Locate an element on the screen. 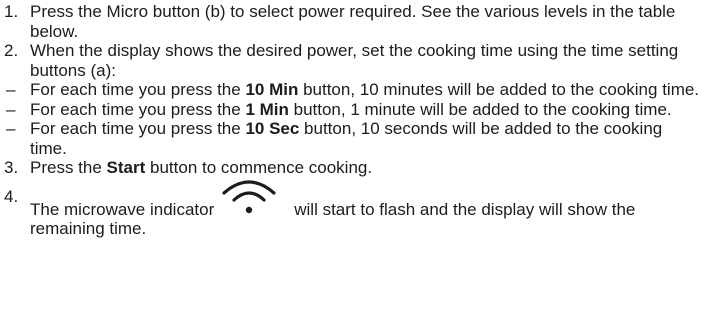  step-button-name: Start is located at coordinates (126, 167).